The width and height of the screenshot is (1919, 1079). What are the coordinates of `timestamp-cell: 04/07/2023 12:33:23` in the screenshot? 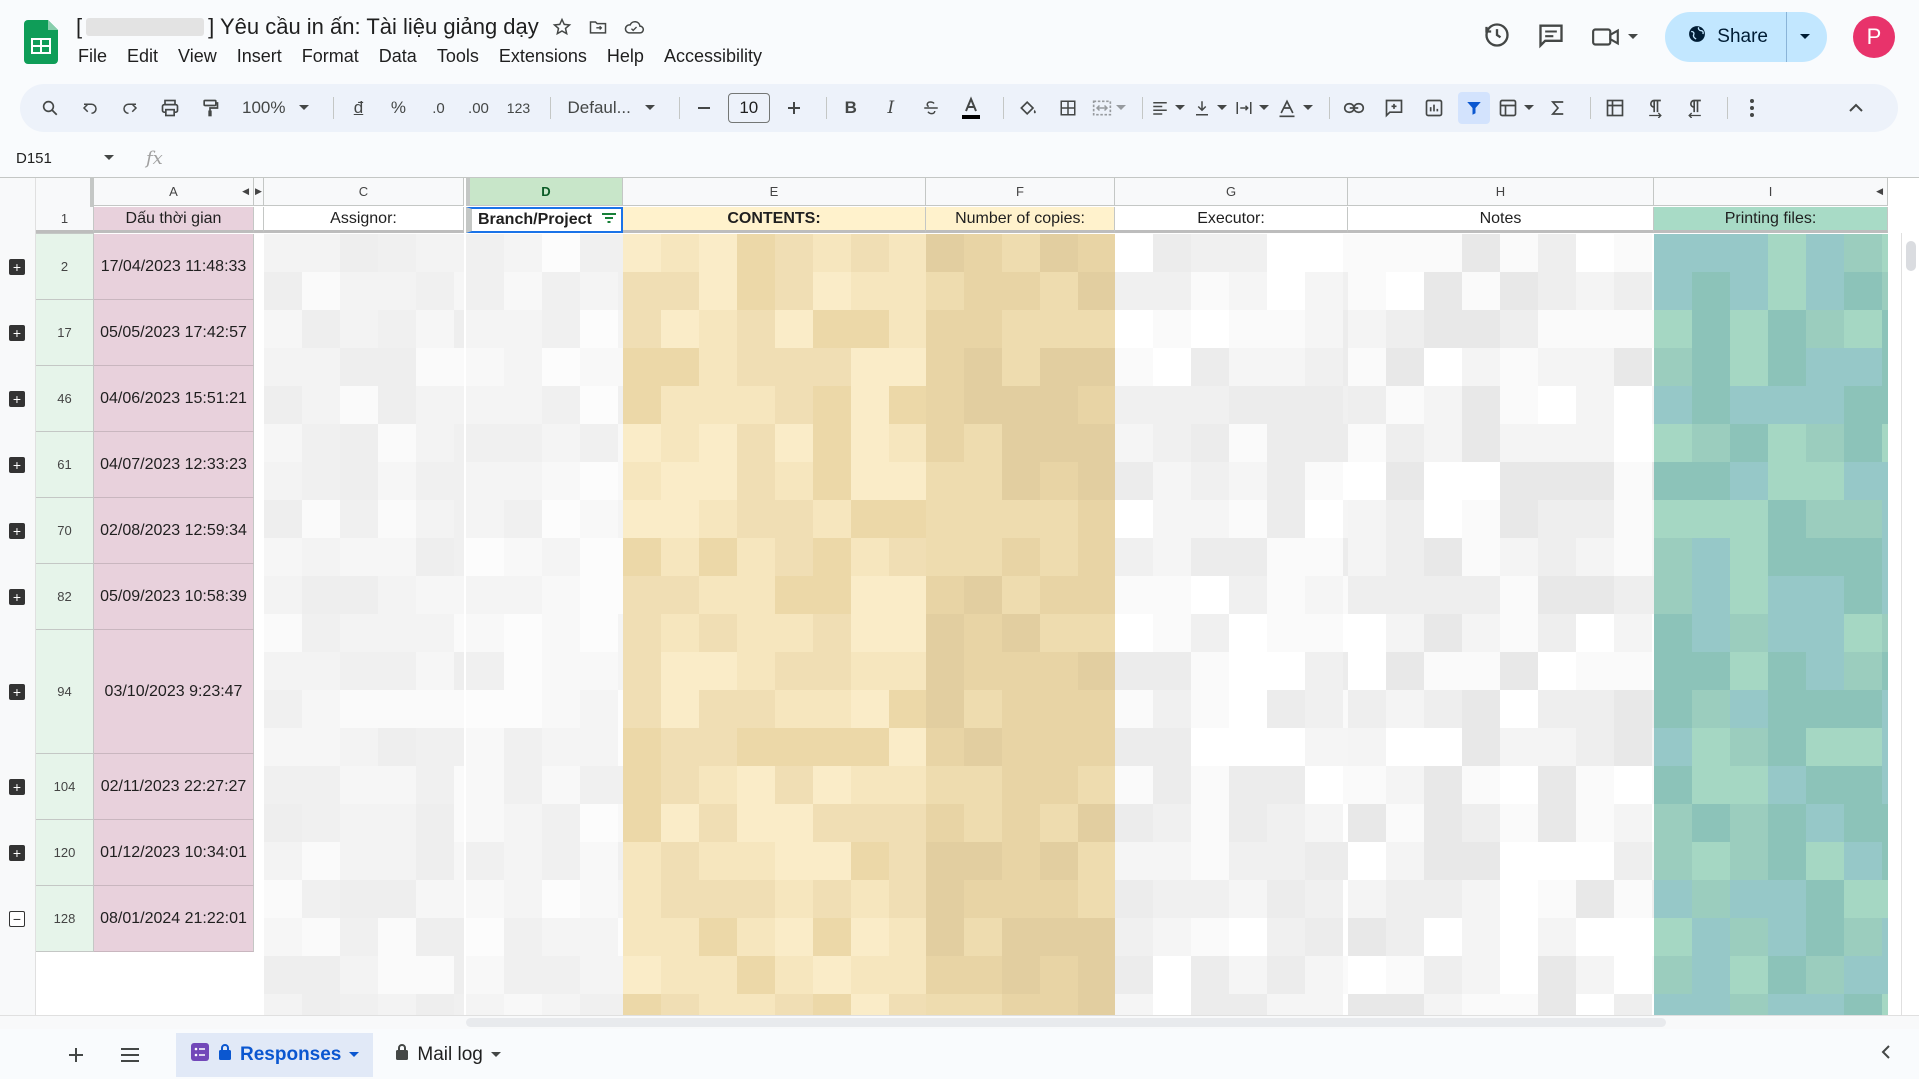 It's located at (174, 465).